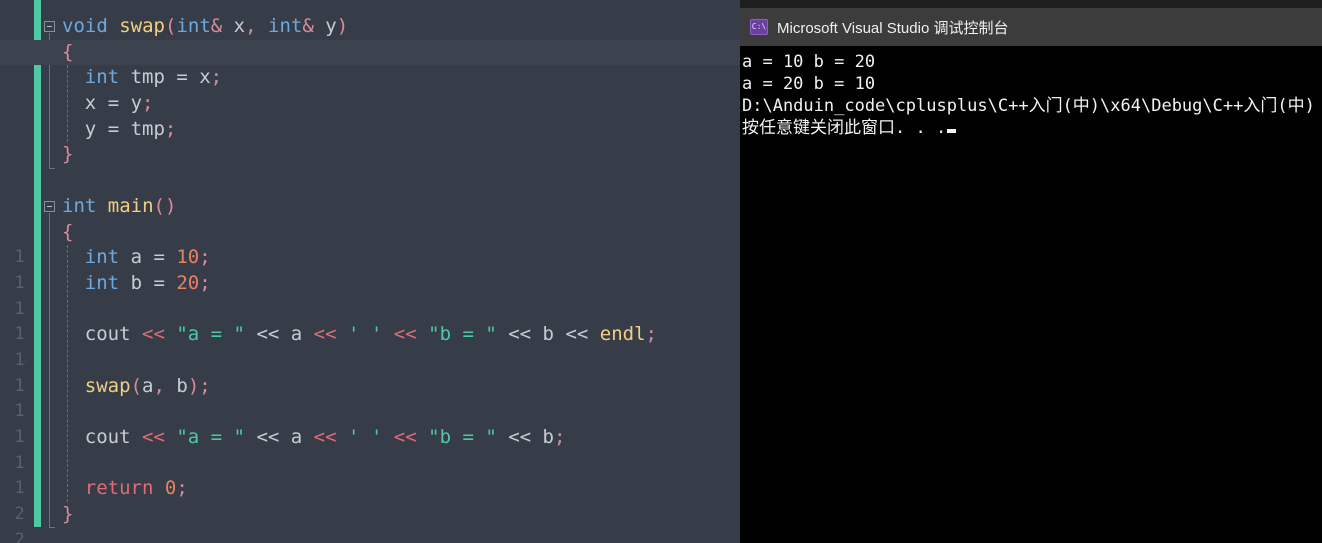 The image size is (1322, 543). Describe the element at coordinates (188, 257) in the screenshot. I see `code-token: 10` at that location.